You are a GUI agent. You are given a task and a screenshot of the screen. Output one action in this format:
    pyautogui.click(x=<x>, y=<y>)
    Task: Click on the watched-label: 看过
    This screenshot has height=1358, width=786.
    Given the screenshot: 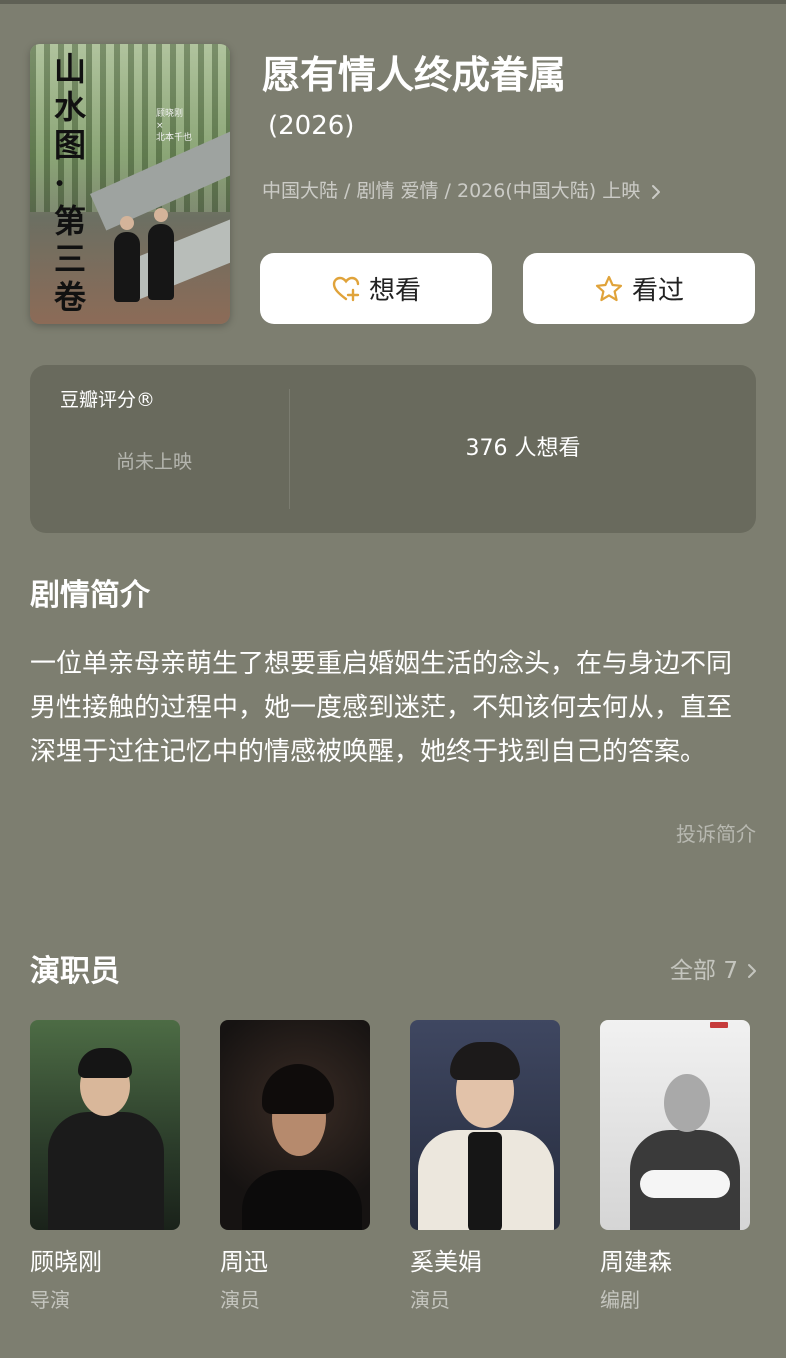 What is the action you would take?
    pyautogui.click(x=657, y=291)
    